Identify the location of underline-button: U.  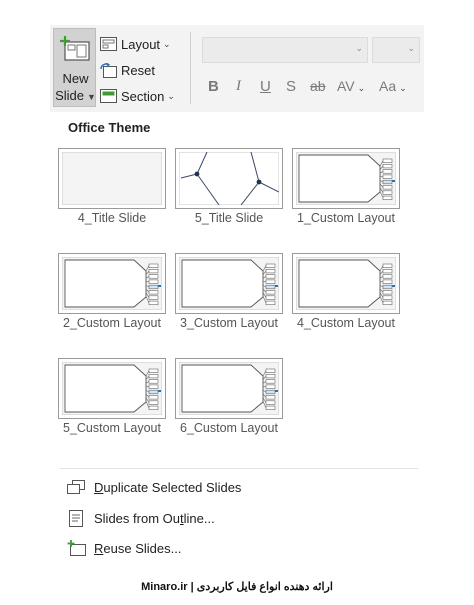
(265, 86).